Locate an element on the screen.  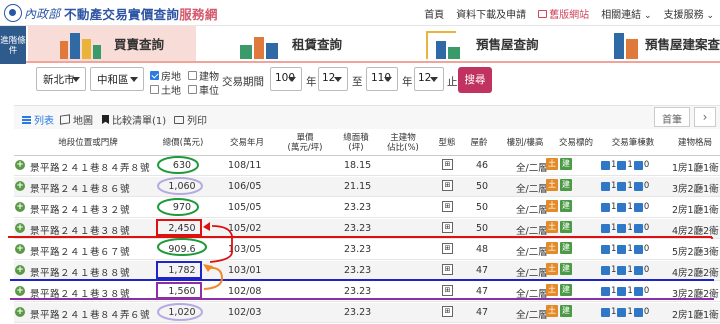
annotation-arrow-red is located at coordinates (461, 244).